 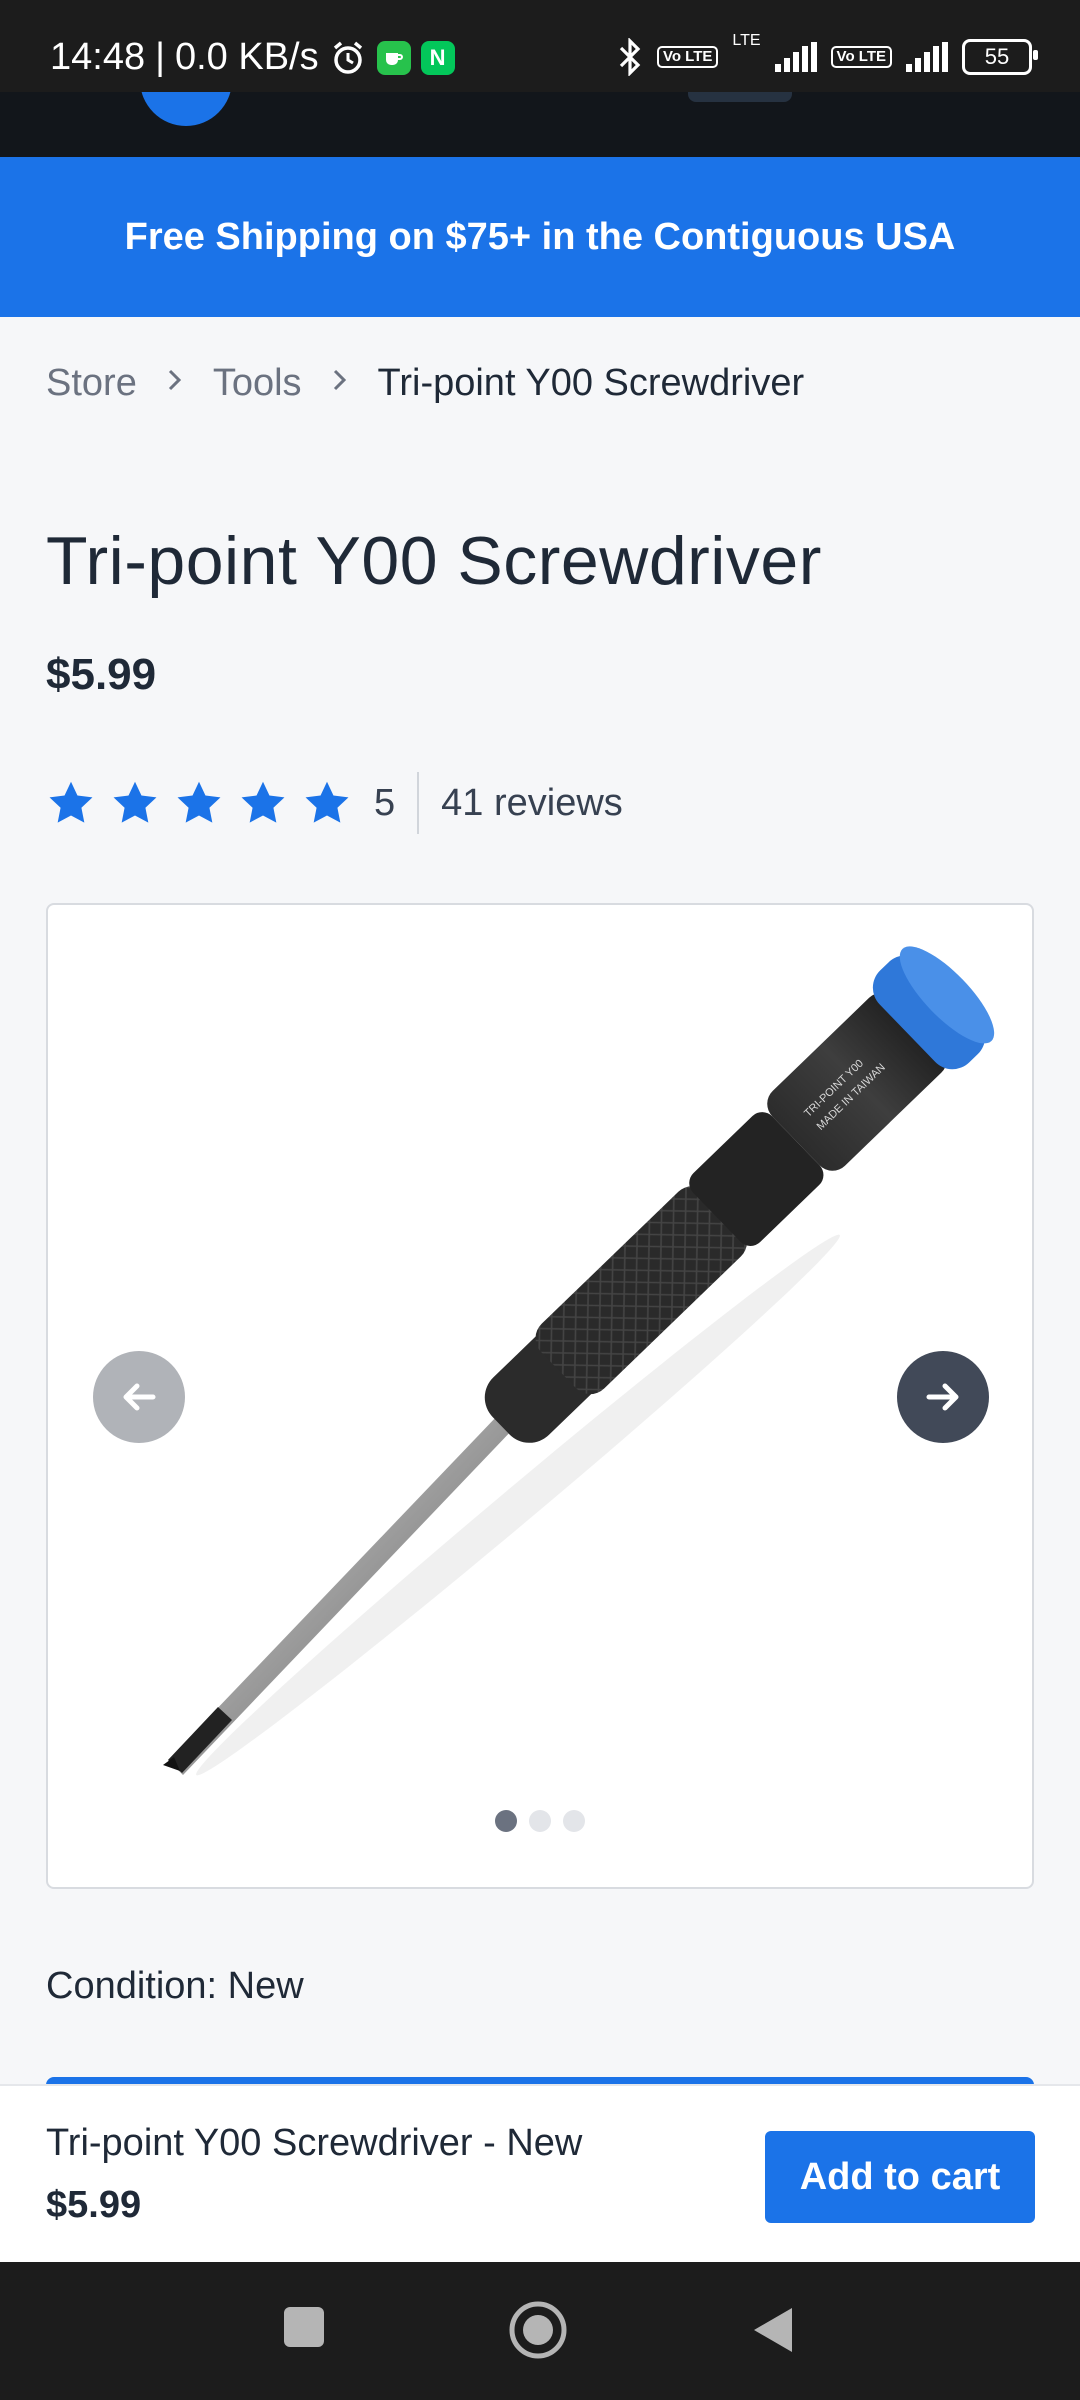 I want to click on site-logo, so click(x=186, y=109).